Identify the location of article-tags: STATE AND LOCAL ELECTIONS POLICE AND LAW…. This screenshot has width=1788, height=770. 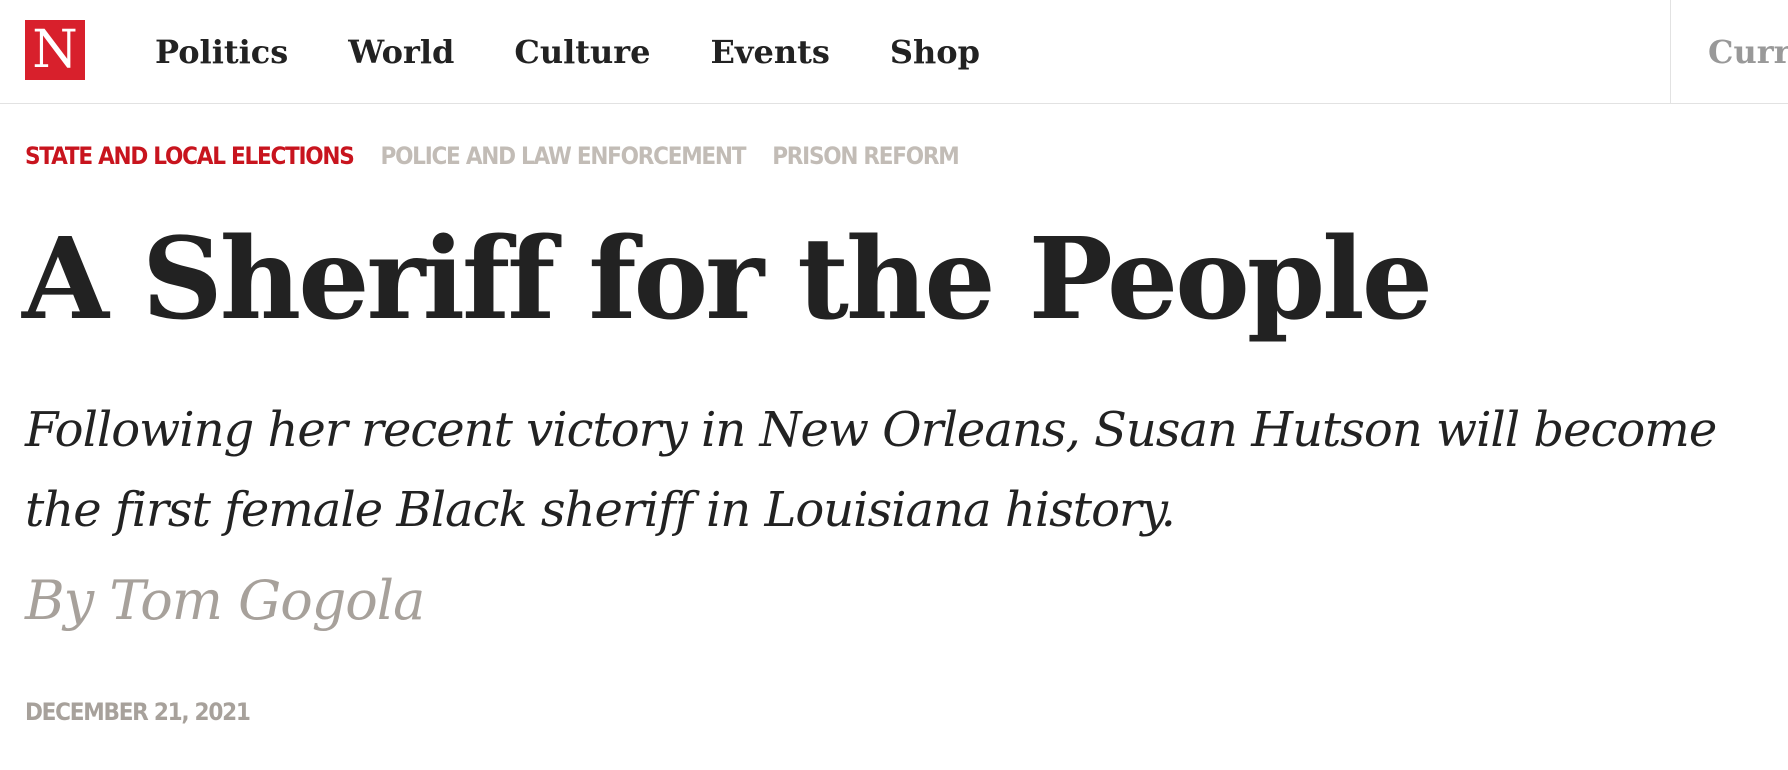
(505, 156).